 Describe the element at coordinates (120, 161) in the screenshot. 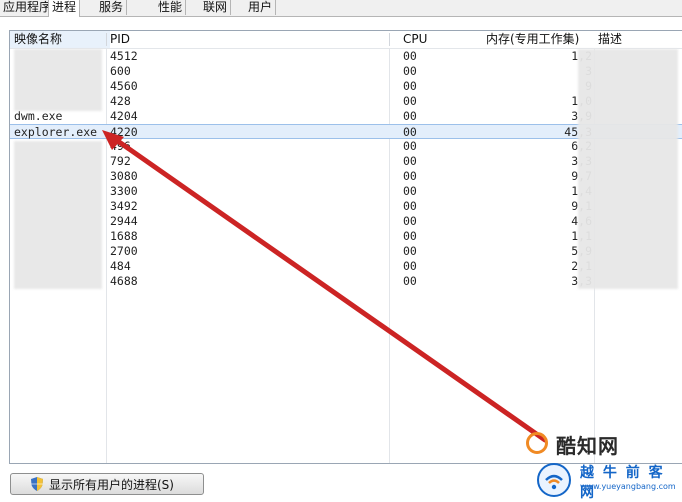

I see `cell-pid: 792` at that location.